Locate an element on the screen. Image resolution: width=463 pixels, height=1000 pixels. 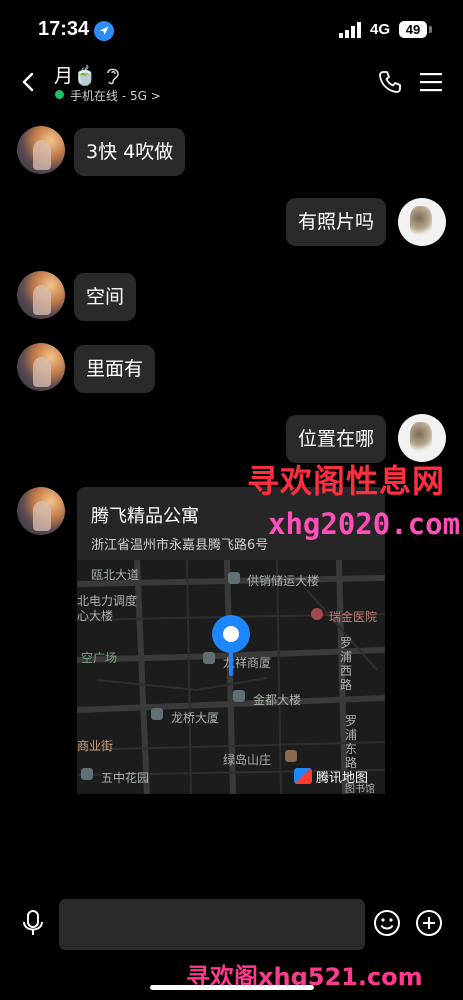
location-title: 腾飞精品公寓 is located at coordinates (145, 516).